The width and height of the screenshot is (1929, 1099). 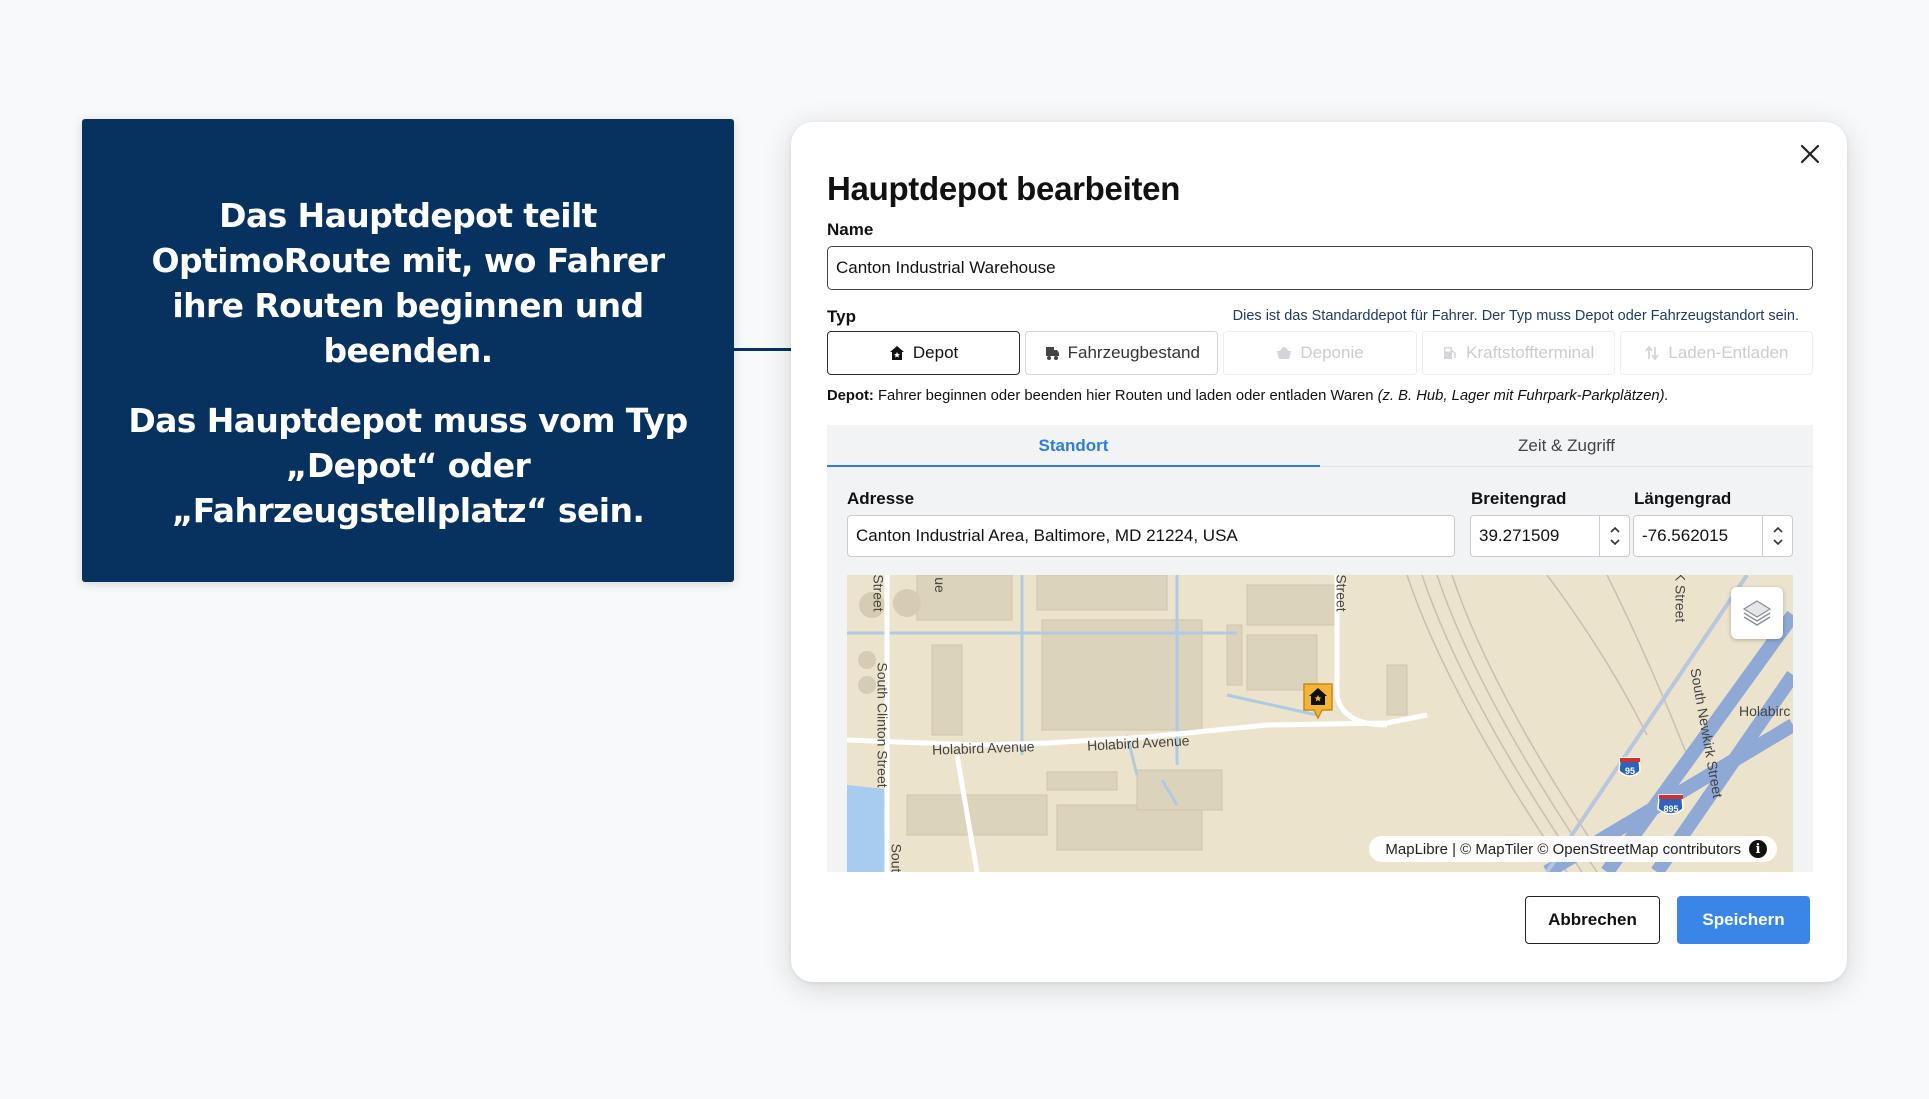 I want to click on type-fahrzeugbestand-button: Fahrzeugbestand, so click(x=1122, y=353).